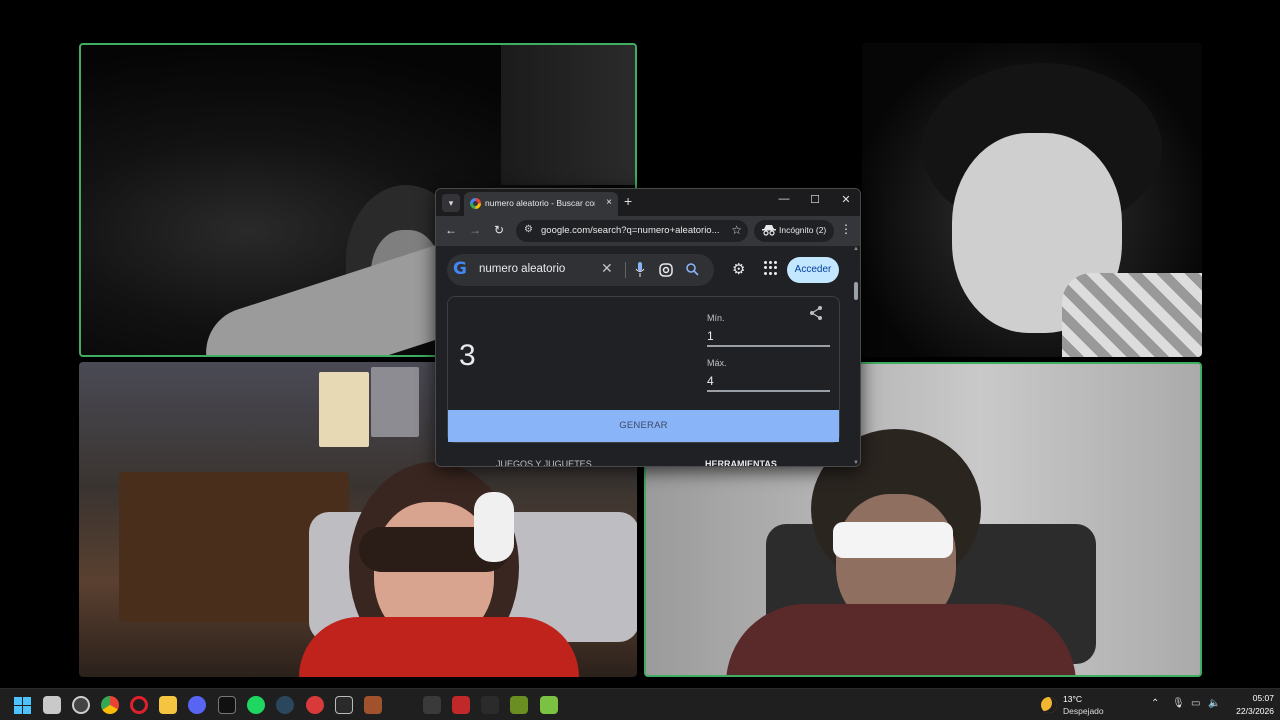 The image size is (1280, 720). Describe the element at coordinates (81, 705) in the screenshot. I see `obs-icon` at that location.